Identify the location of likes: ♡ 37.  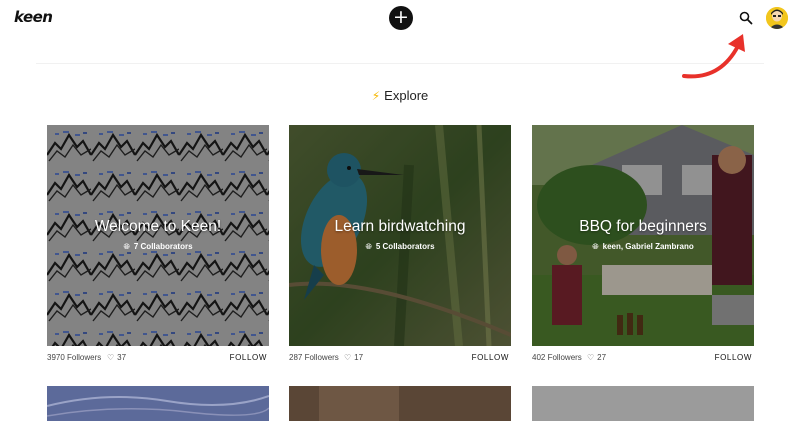
(116, 357).